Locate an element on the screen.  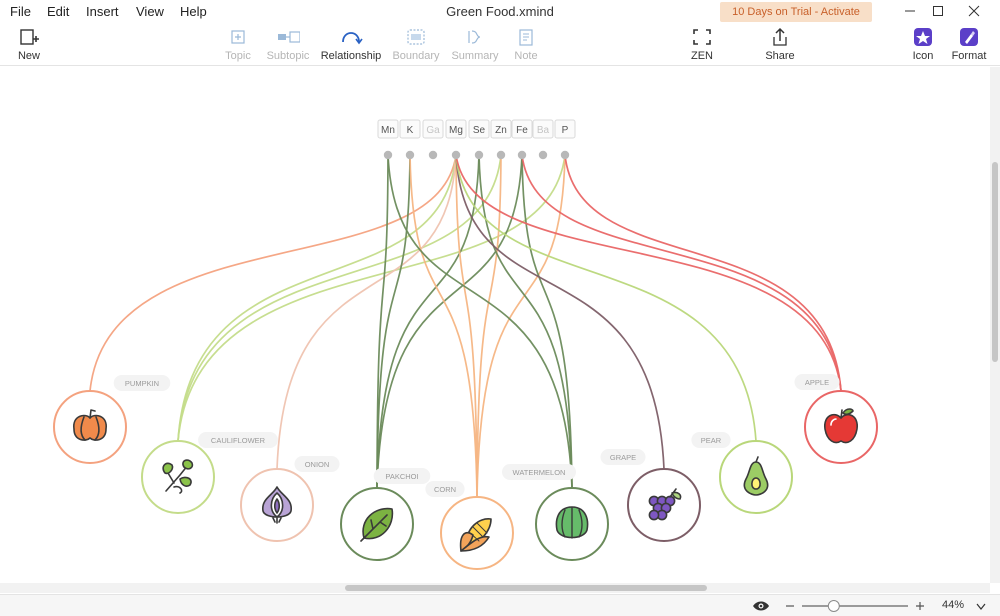
food-node-pumpkin is located at coordinates (90, 427).